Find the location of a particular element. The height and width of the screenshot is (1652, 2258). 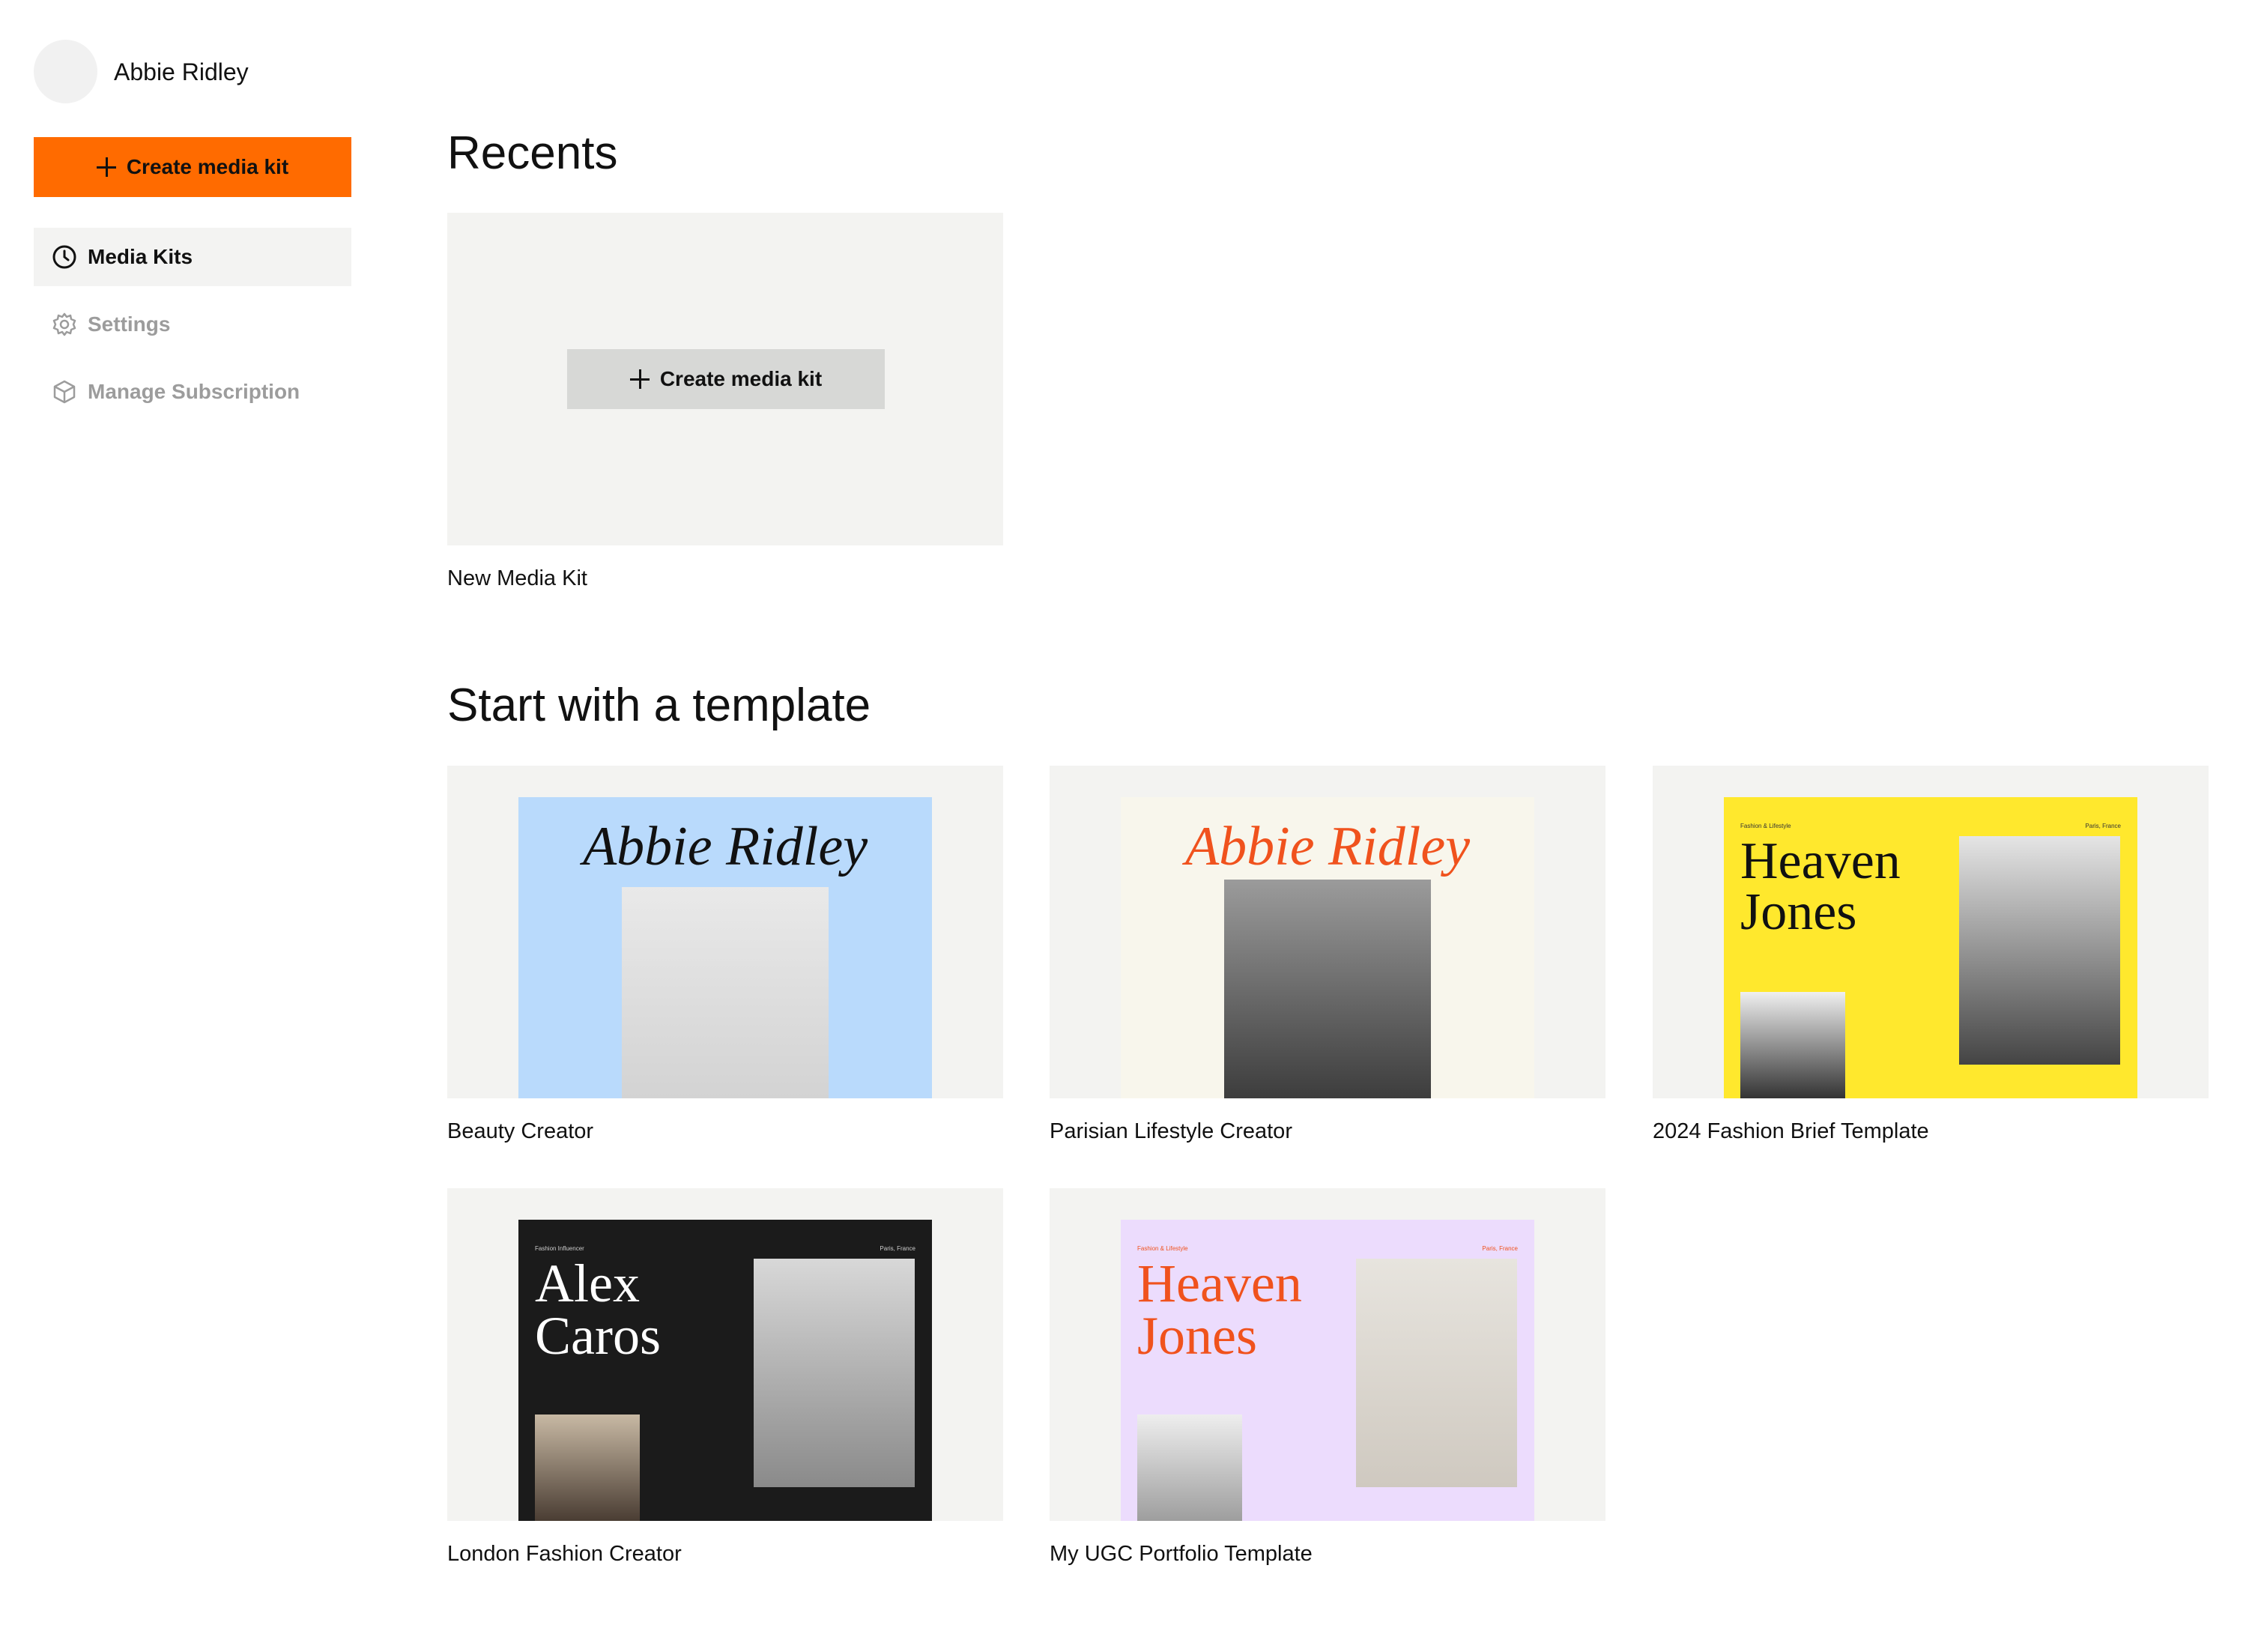

recent-card-label: New Media Kit is located at coordinates (517, 578).